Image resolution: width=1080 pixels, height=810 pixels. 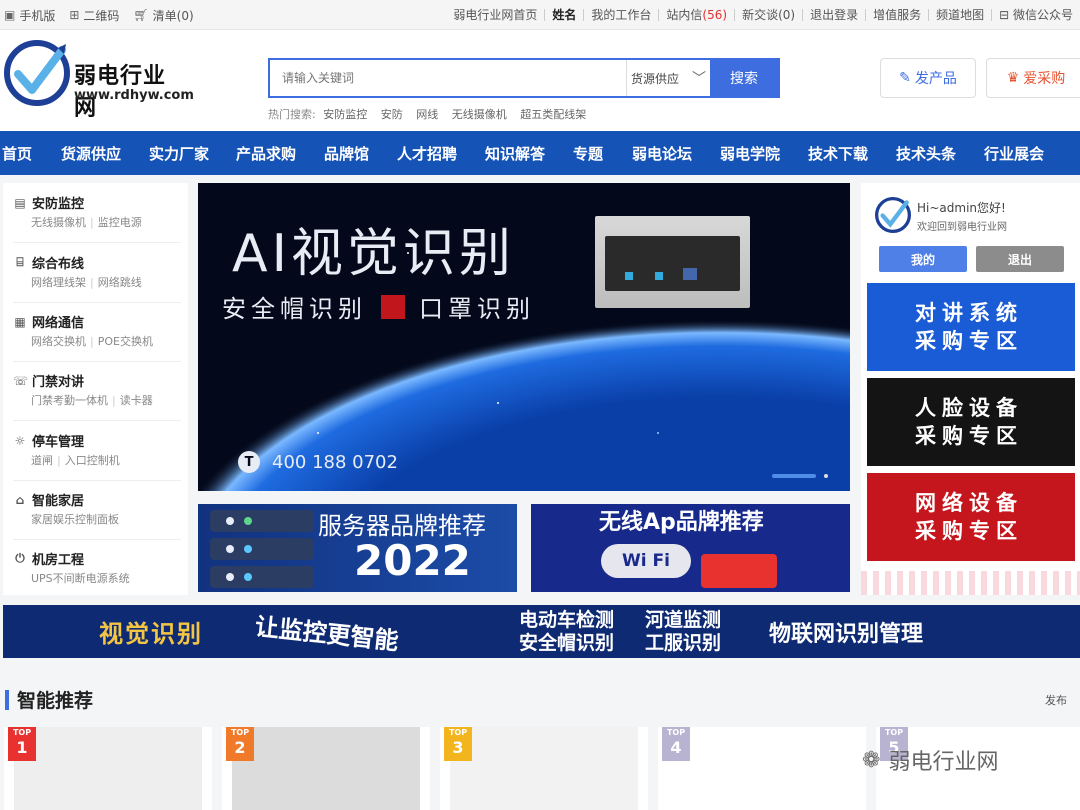 I want to click on hot-search-link: 网线, so click(x=427, y=114).